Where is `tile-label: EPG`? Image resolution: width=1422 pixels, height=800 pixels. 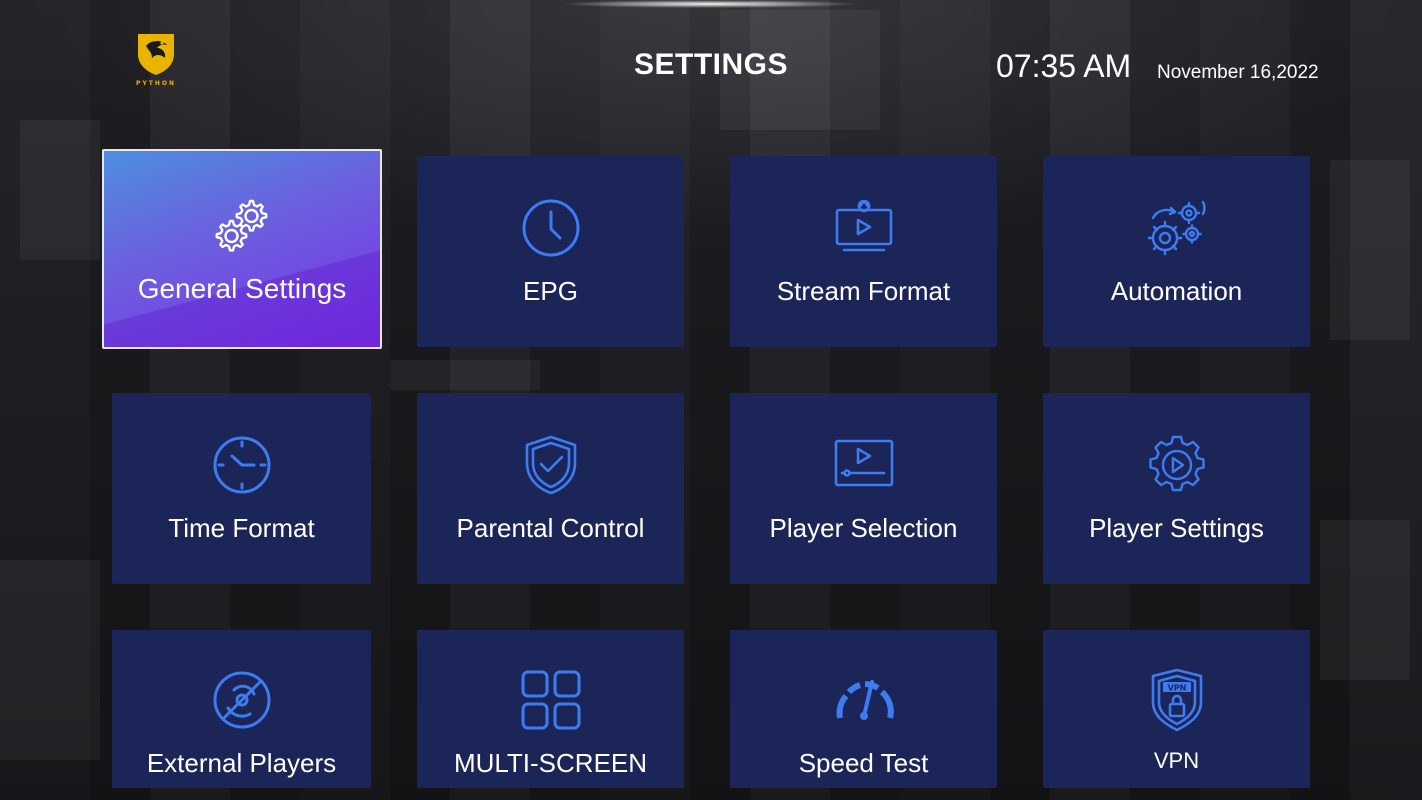
tile-label: EPG is located at coordinates (550, 291).